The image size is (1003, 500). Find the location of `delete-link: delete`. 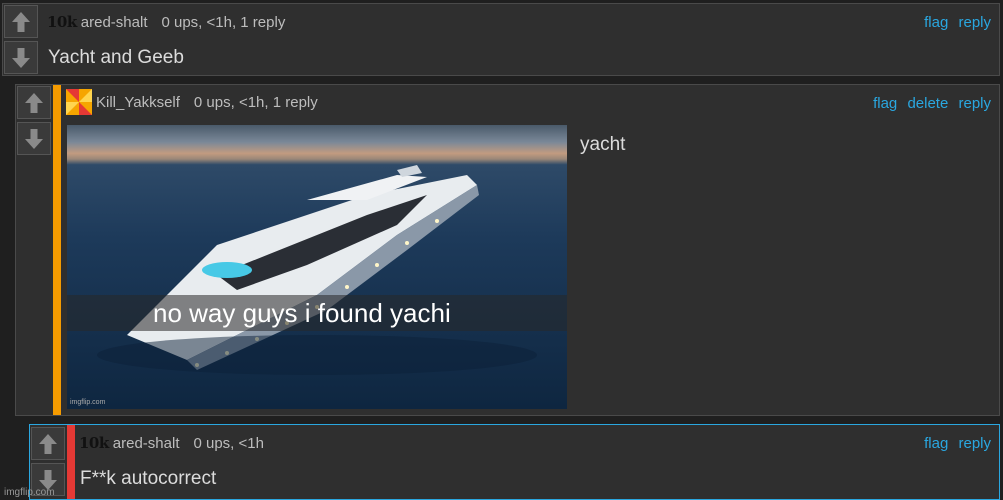

delete-link: delete is located at coordinates (927, 103).